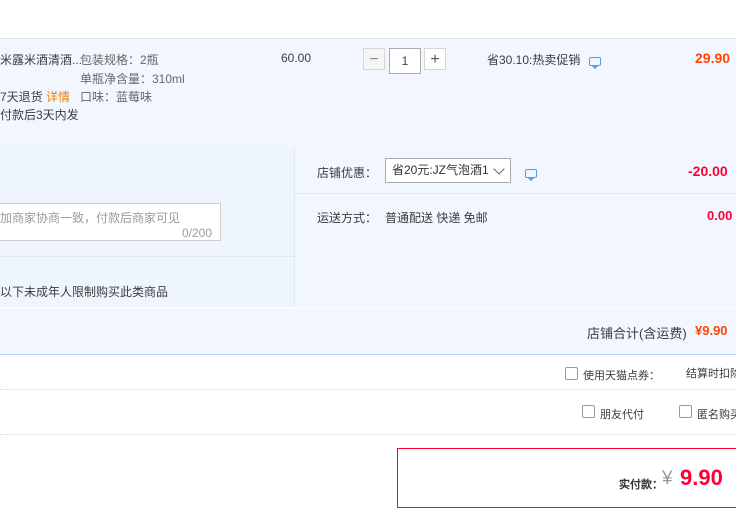 The width and height of the screenshot is (736, 508). What do you see at coordinates (685, 411) in the screenshot?
I see `anonymous-checkbox` at bounding box center [685, 411].